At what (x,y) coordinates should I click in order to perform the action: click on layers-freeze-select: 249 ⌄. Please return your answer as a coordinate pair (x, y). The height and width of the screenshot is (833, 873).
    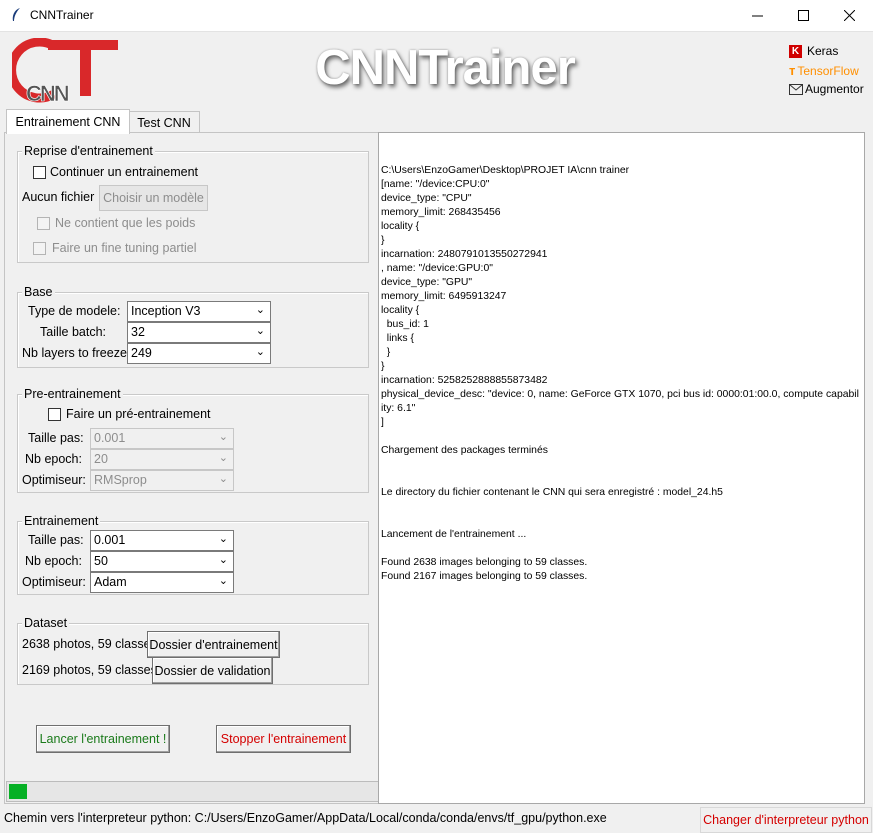
    Looking at the image, I should click on (199, 353).